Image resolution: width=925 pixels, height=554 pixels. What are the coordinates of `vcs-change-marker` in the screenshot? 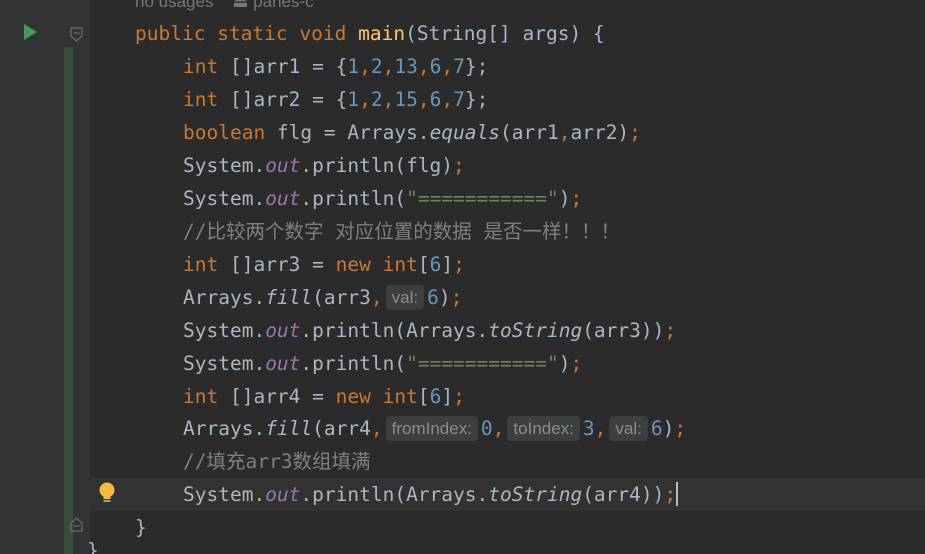 It's located at (68, 300).